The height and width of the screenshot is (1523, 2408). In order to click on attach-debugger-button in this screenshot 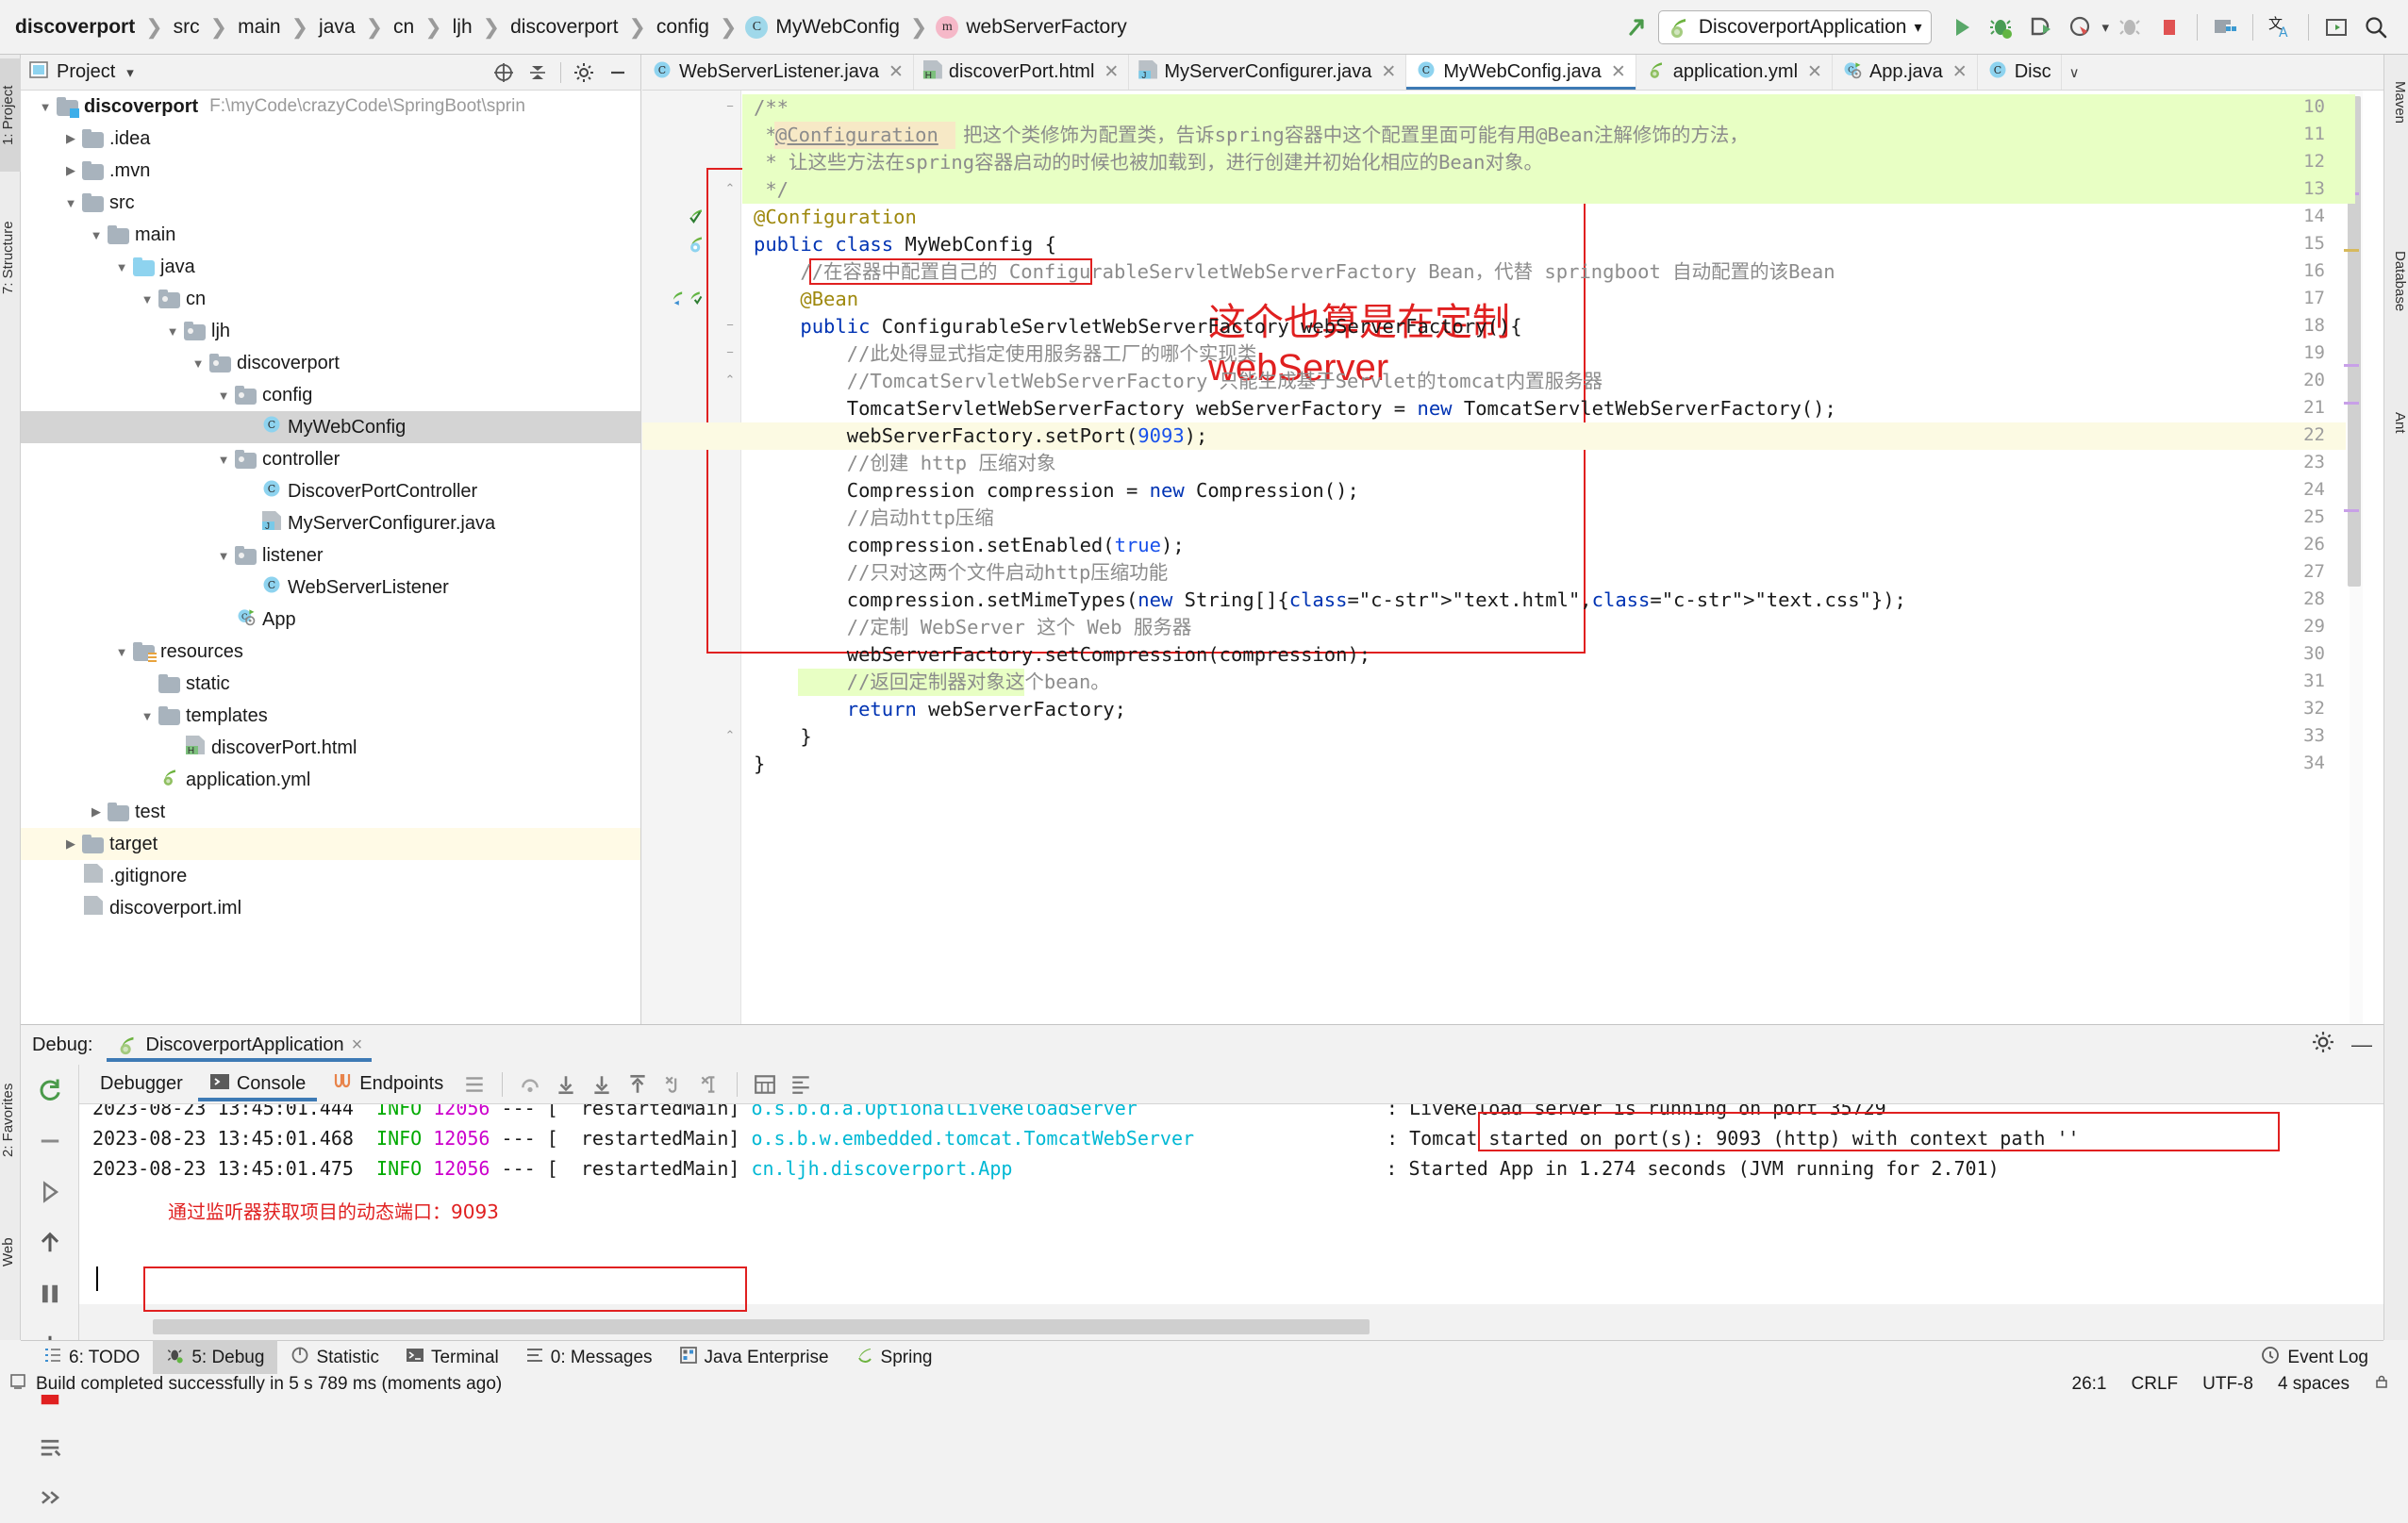, I will do `click(2130, 27)`.